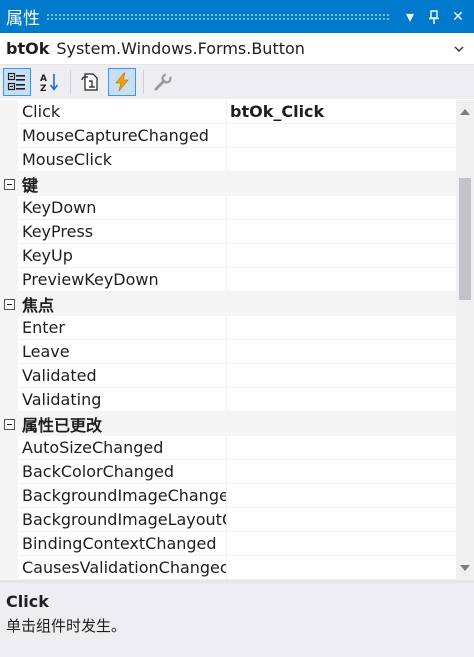 The height and width of the screenshot is (657, 474). I want to click on property-name: BackColorChanged, so click(122, 472).